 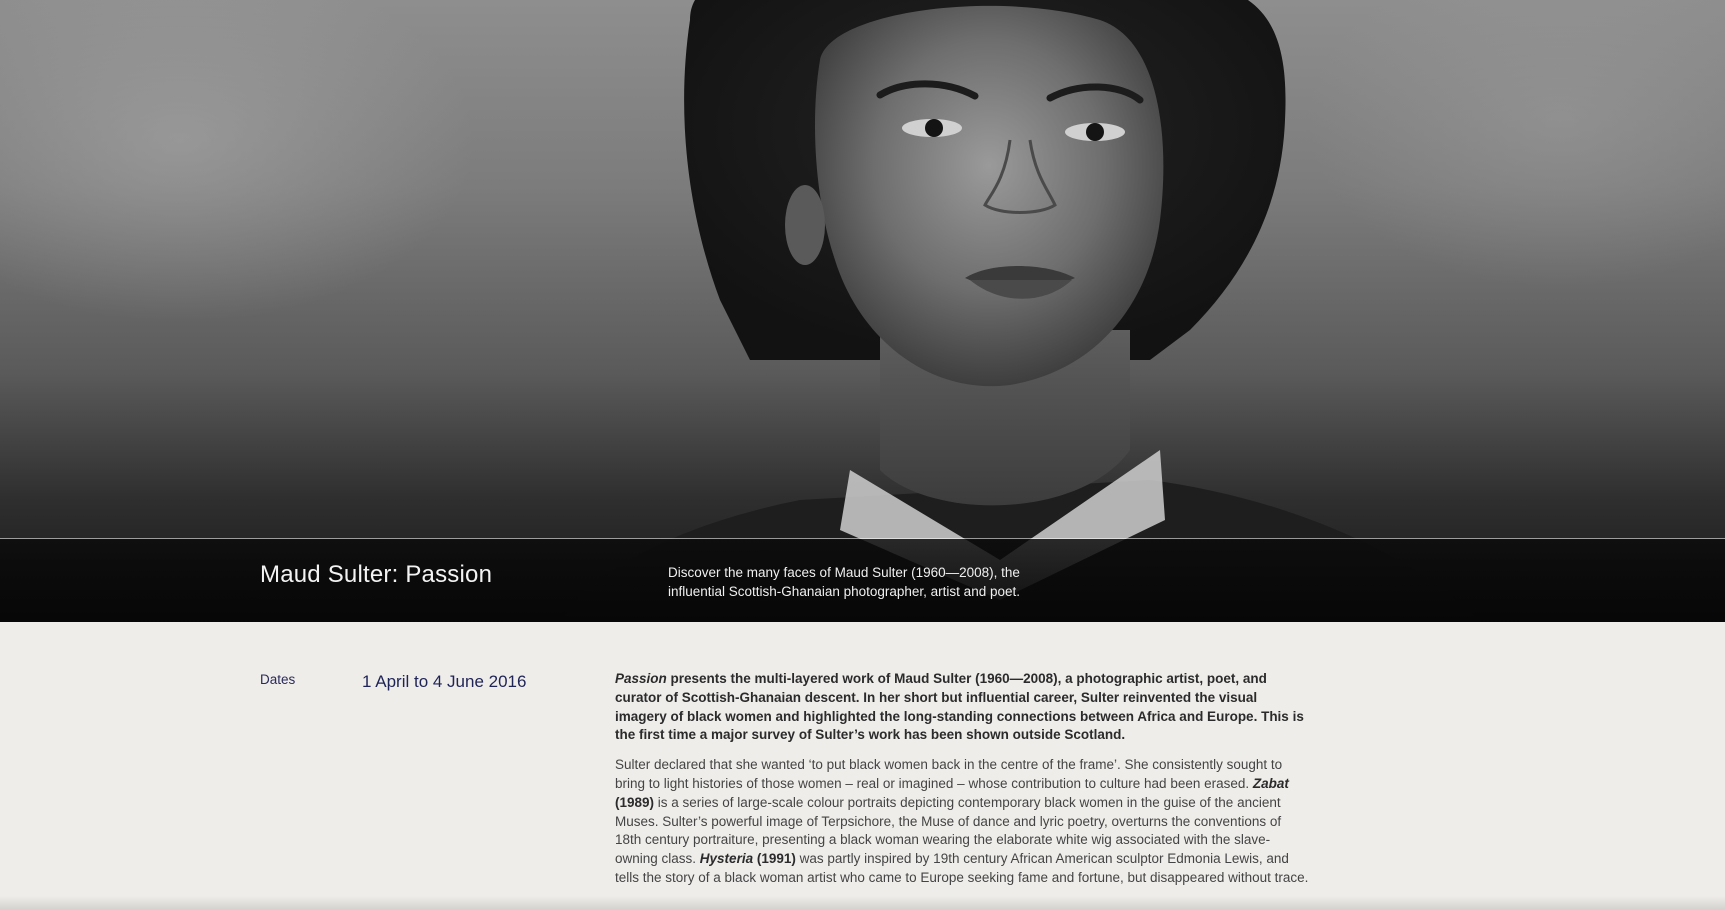 What do you see at coordinates (278, 679) in the screenshot?
I see `dates-label: Dates` at bounding box center [278, 679].